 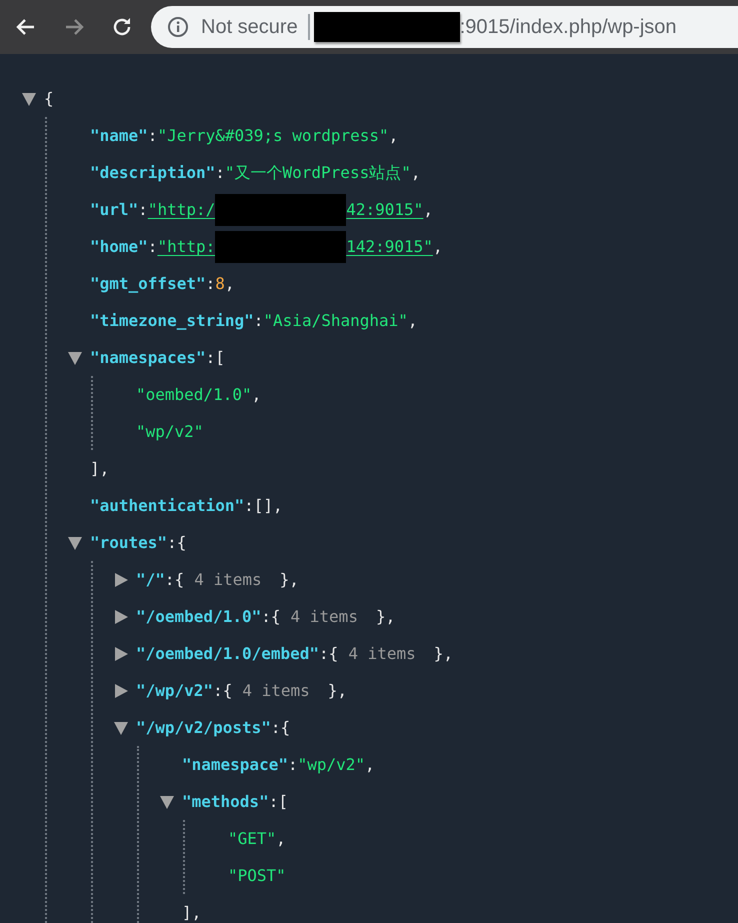 What do you see at coordinates (257, 876) in the screenshot?
I see `json-string: "POST"` at bounding box center [257, 876].